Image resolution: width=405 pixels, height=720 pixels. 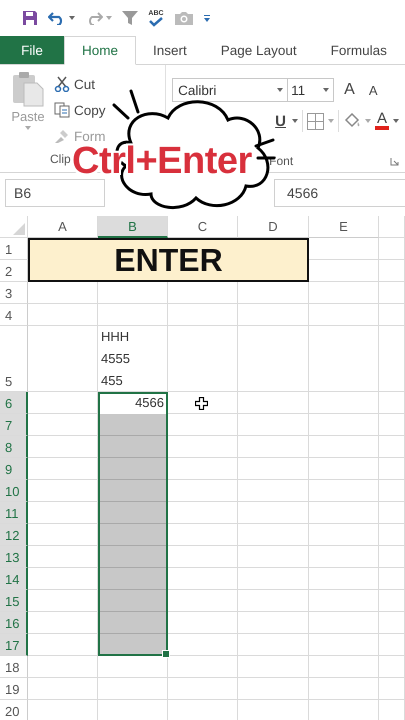 What do you see at coordinates (100, 50) in the screenshot?
I see `ribbon-tab: Home` at bounding box center [100, 50].